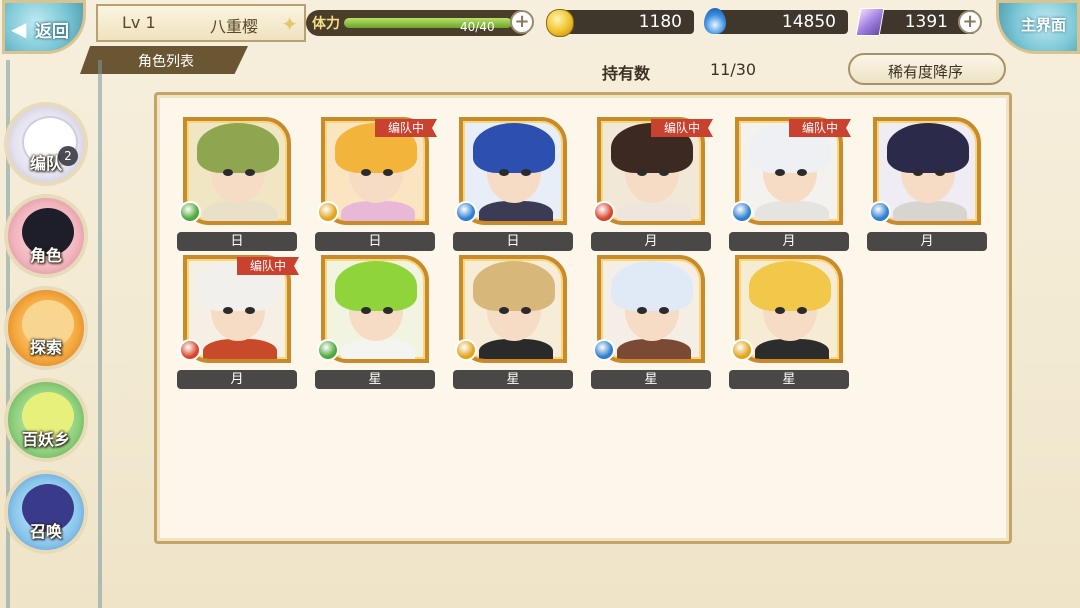 This screenshot has width=1080, height=608. I want to click on player-level-panel: Lv 1 八重樱 ✦, so click(201, 23).